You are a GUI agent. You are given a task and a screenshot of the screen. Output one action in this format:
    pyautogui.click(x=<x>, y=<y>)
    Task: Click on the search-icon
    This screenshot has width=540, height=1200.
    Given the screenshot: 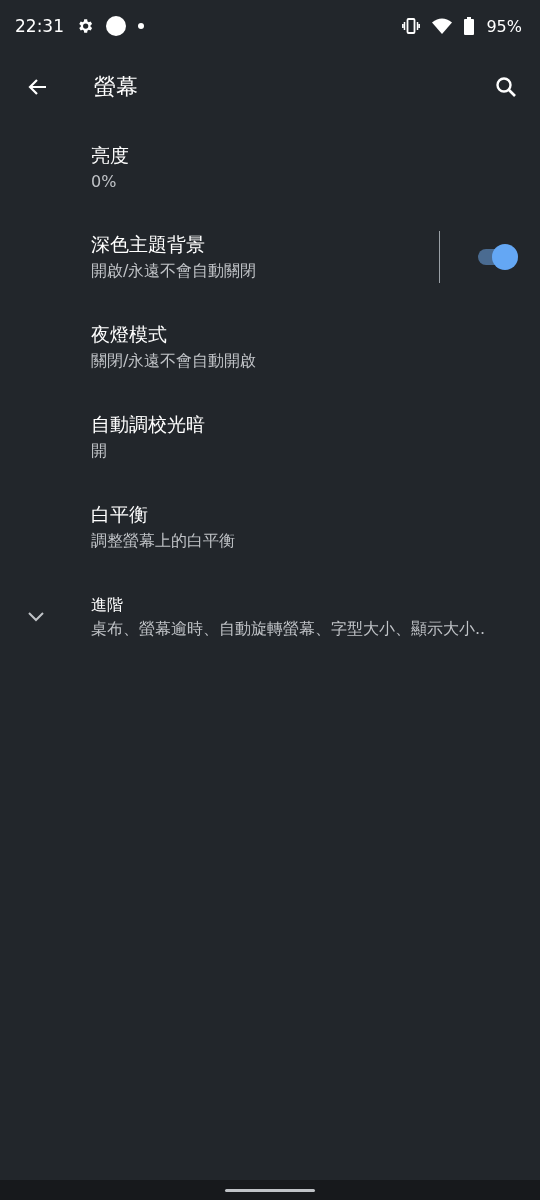 What is the action you would take?
    pyautogui.click(x=506, y=87)
    